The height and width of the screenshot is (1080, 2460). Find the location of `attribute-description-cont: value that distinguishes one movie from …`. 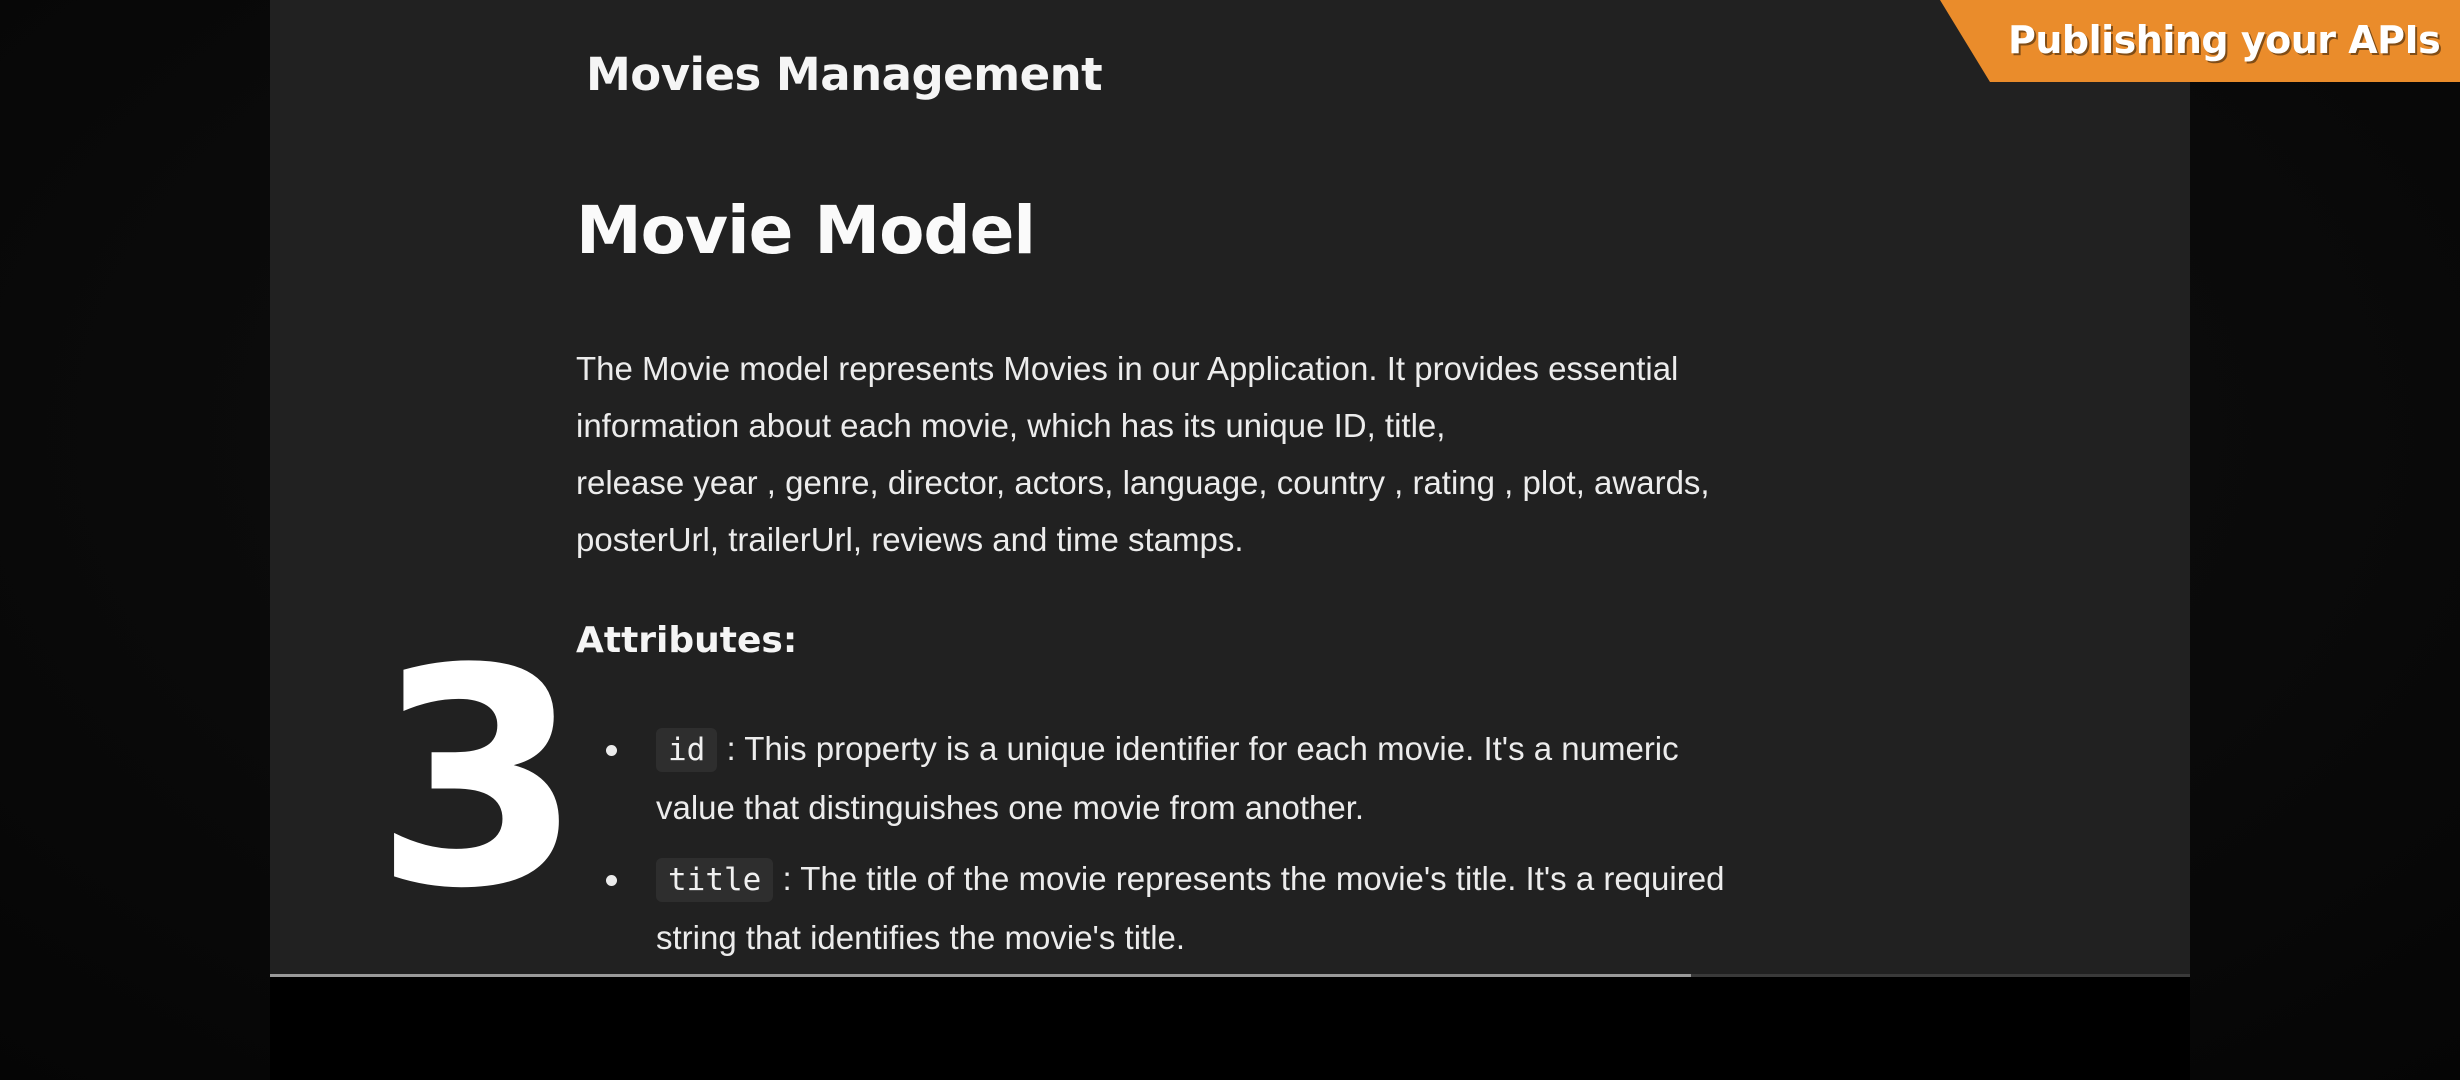

attribute-description-cont: value that distinguishes one movie from … is located at coordinates (1010, 807).